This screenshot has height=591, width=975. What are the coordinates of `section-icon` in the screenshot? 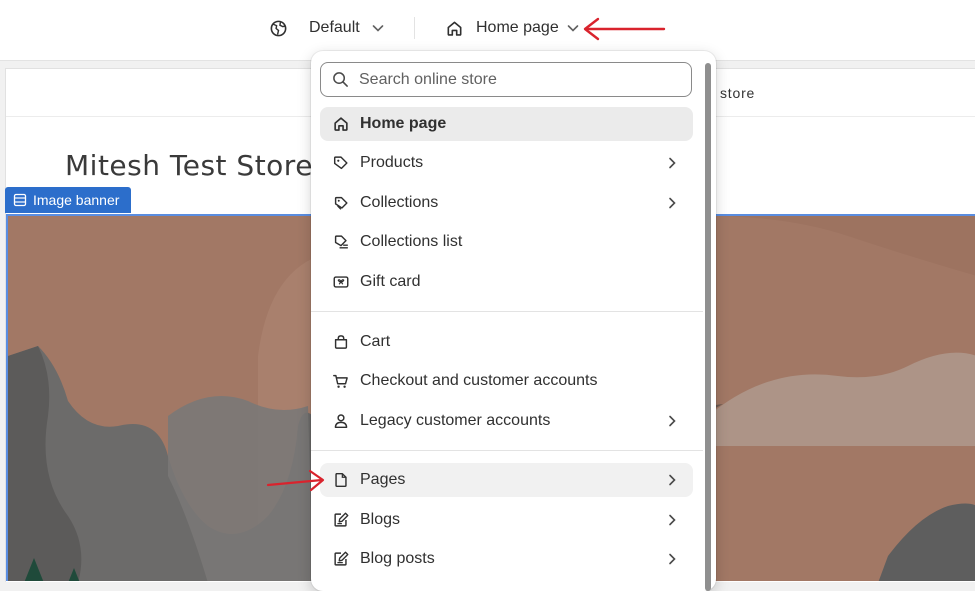 It's located at (20, 200).